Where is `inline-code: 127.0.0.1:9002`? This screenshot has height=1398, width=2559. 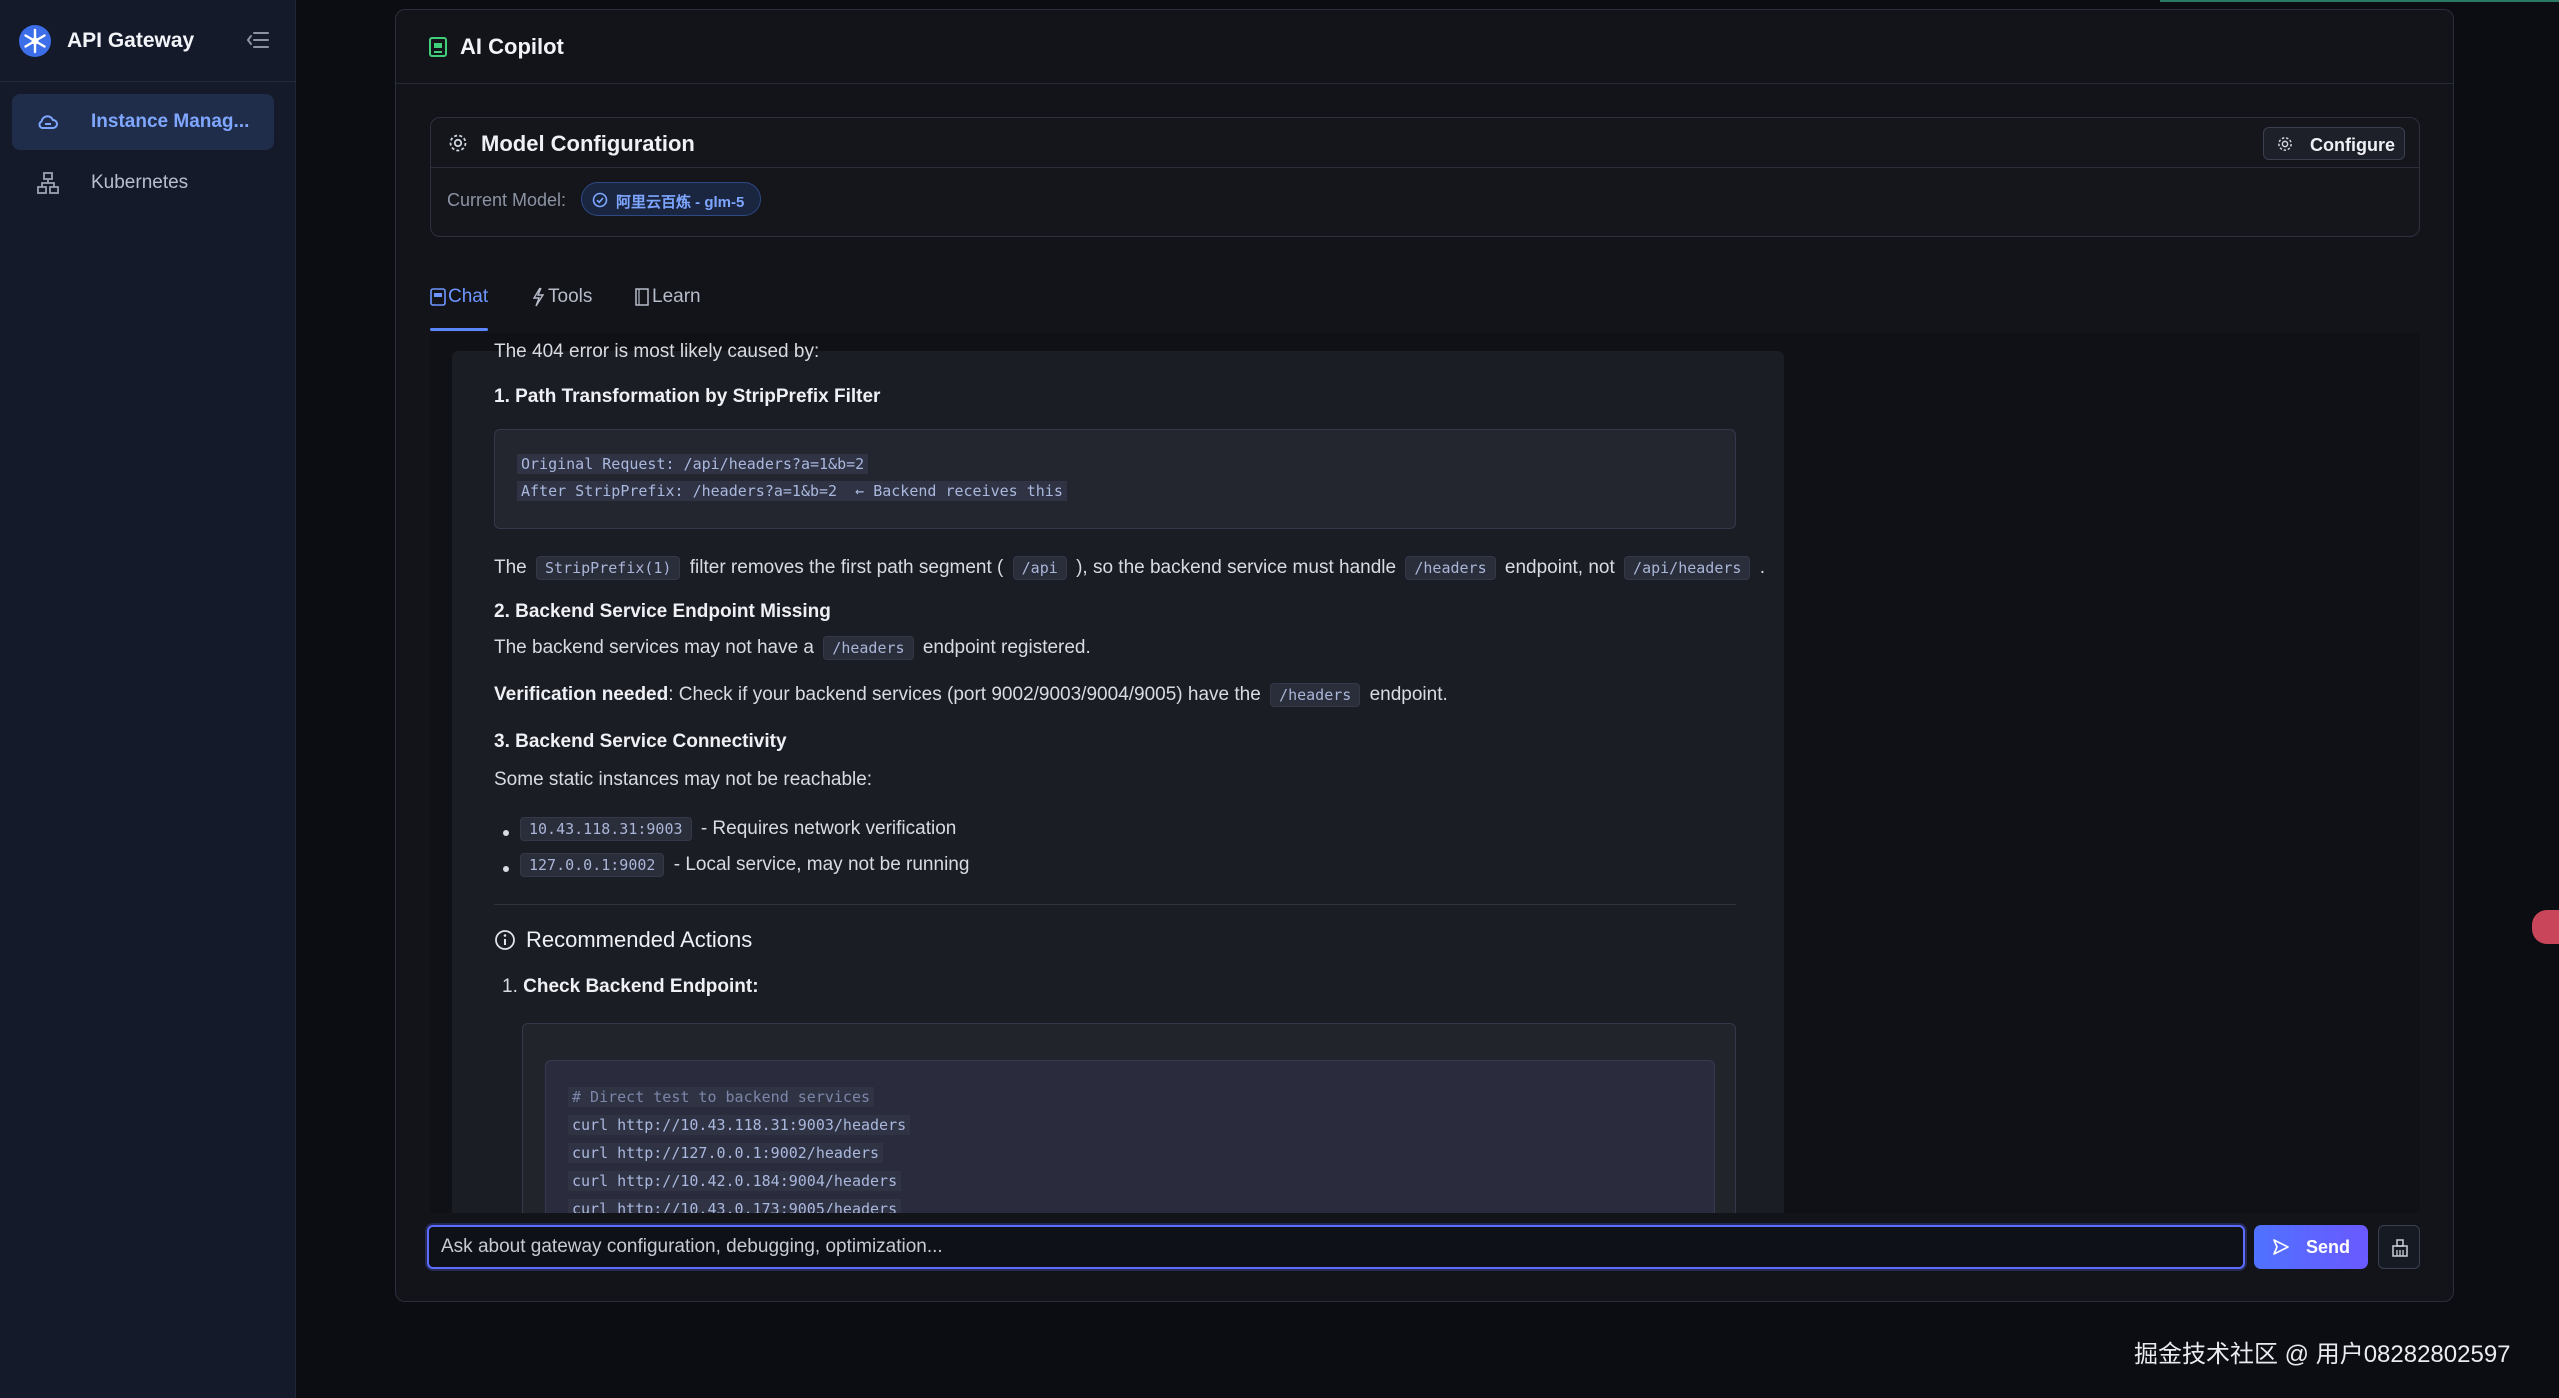 inline-code: 127.0.0.1:9002 is located at coordinates (592, 865).